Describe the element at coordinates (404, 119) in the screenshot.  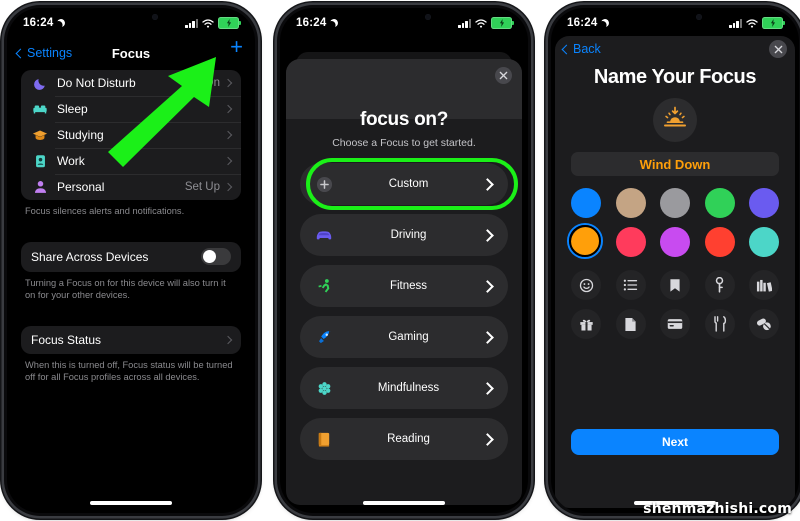
I see `sheet-title: focus on?` at that location.